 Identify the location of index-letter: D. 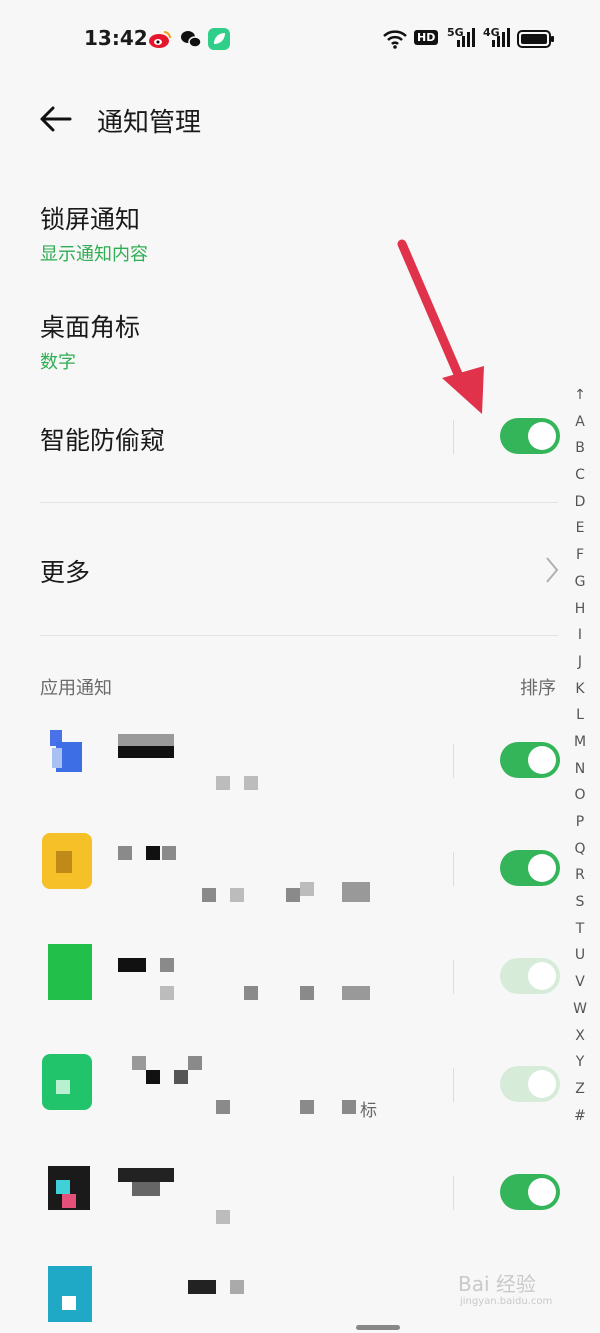
(580, 502).